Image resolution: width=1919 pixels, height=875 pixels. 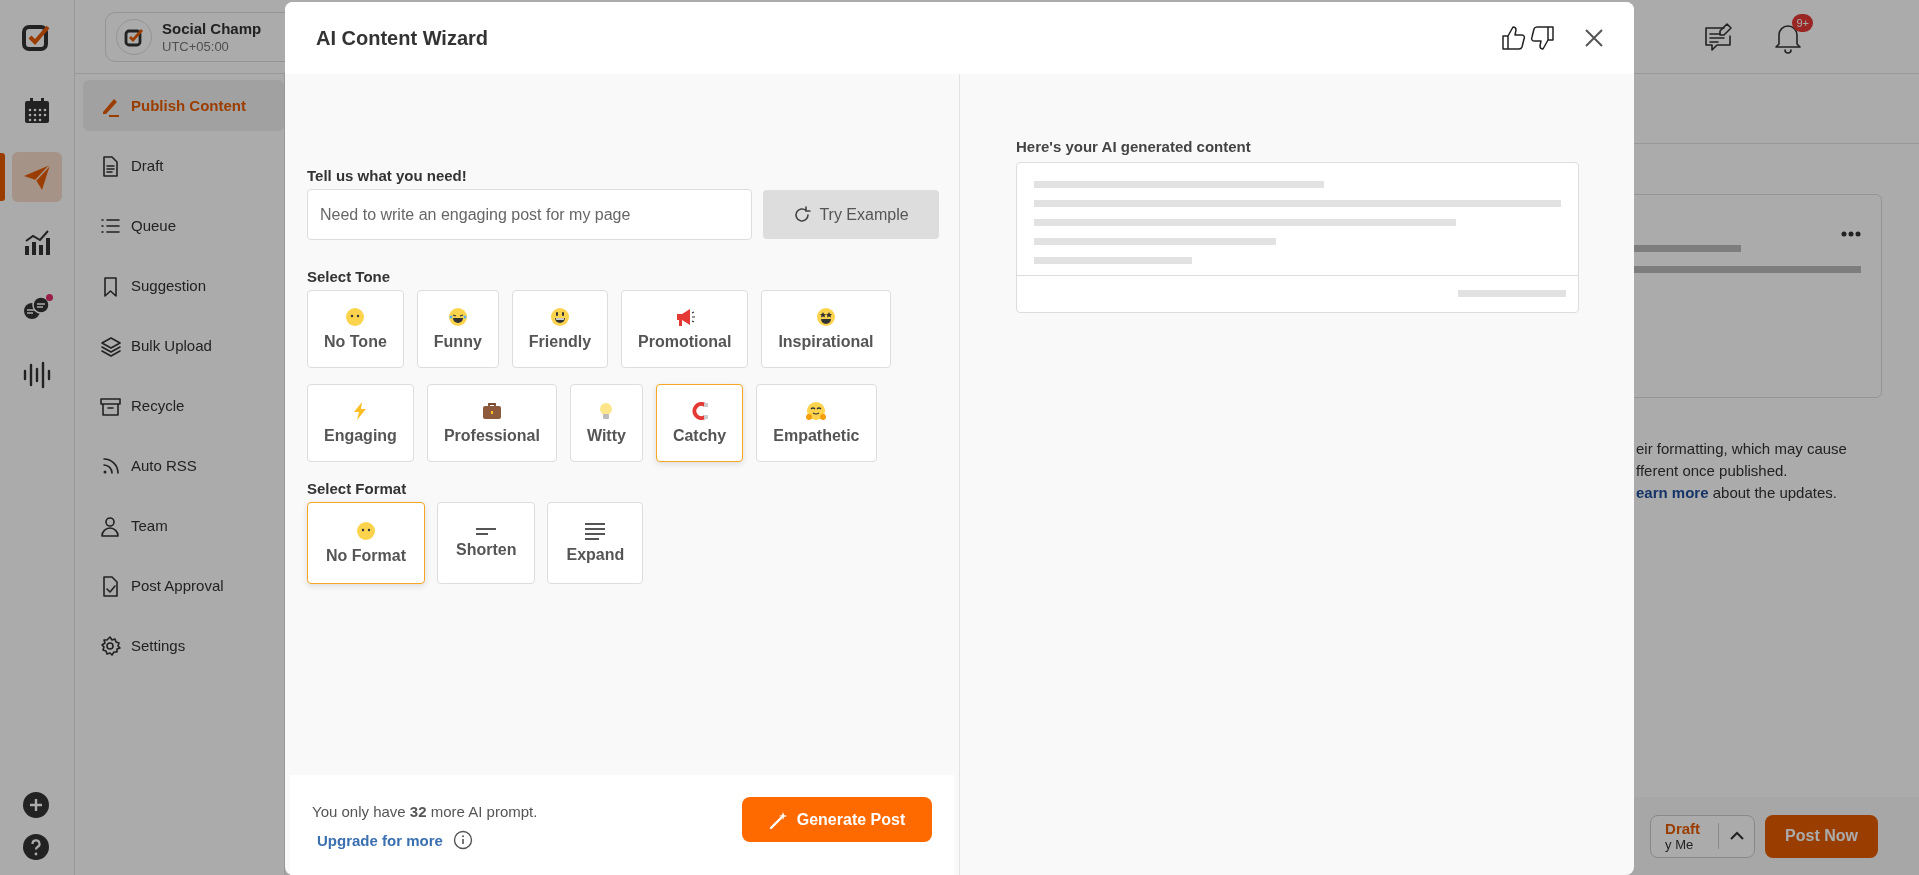 I want to click on nav-item: Suggestion, so click(x=183, y=285).